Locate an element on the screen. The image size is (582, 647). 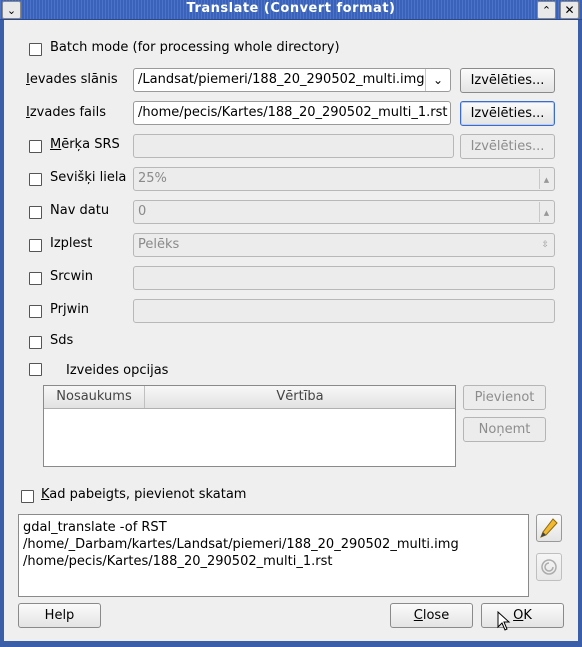
output-file-label: Izvades fails is located at coordinates (66, 112).